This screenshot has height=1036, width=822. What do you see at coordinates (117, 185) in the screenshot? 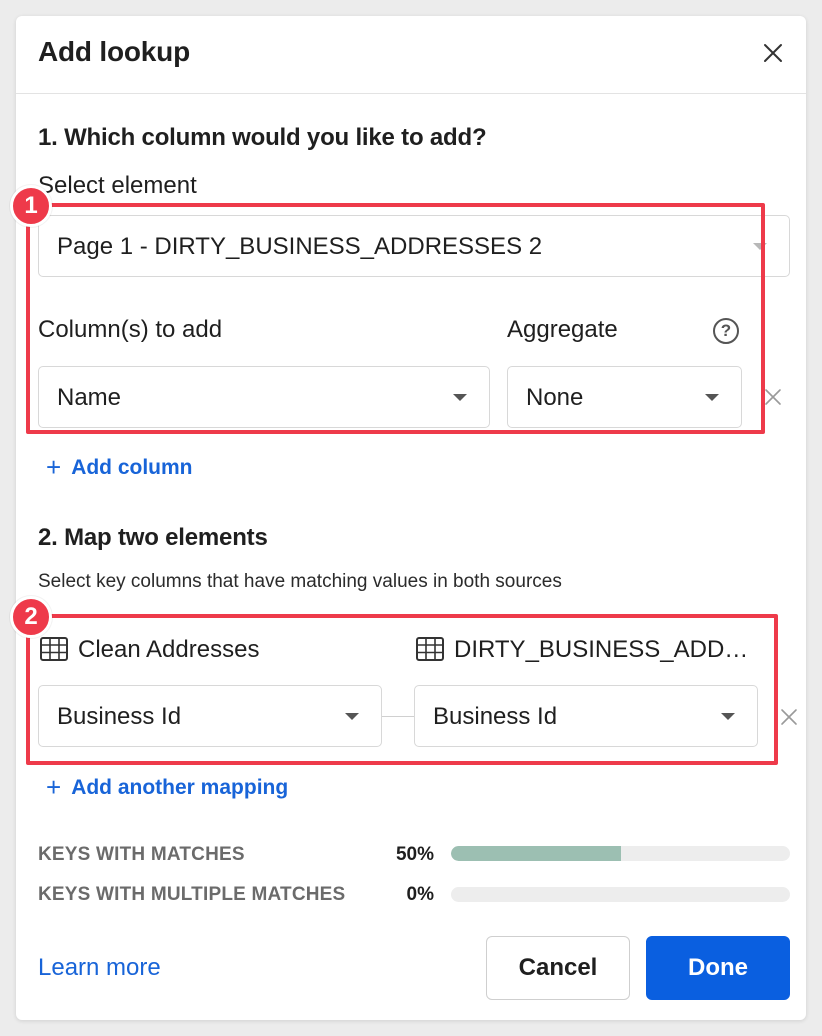
I see `select-element-label: Select element` at bounding box center [117, 185].